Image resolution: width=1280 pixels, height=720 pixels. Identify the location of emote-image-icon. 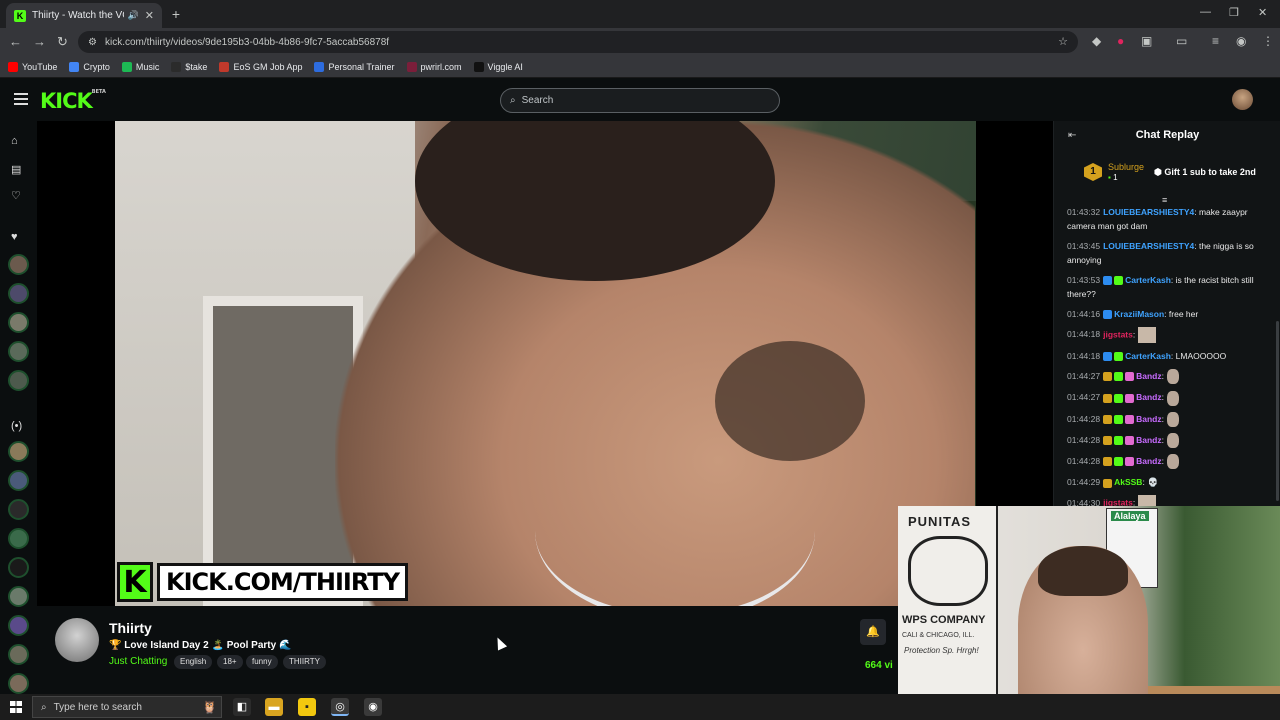
(1147, 335).